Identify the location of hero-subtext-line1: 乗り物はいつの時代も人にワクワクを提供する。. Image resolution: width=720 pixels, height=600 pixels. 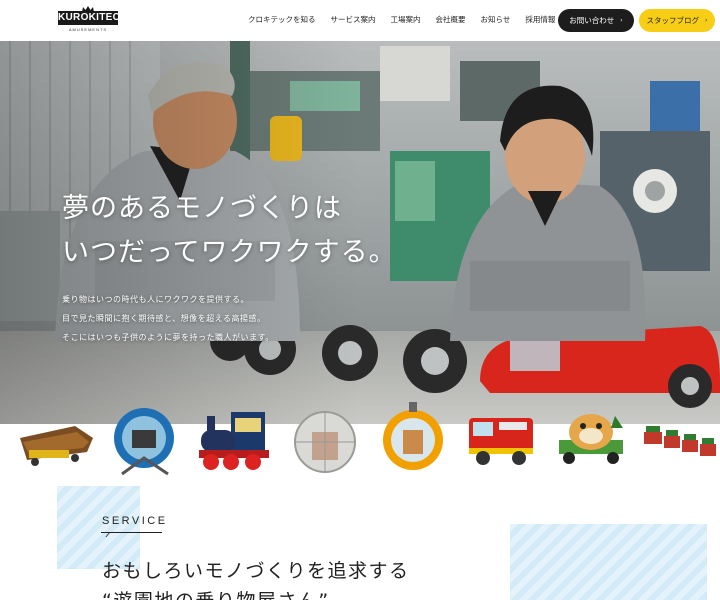
(155, 299).